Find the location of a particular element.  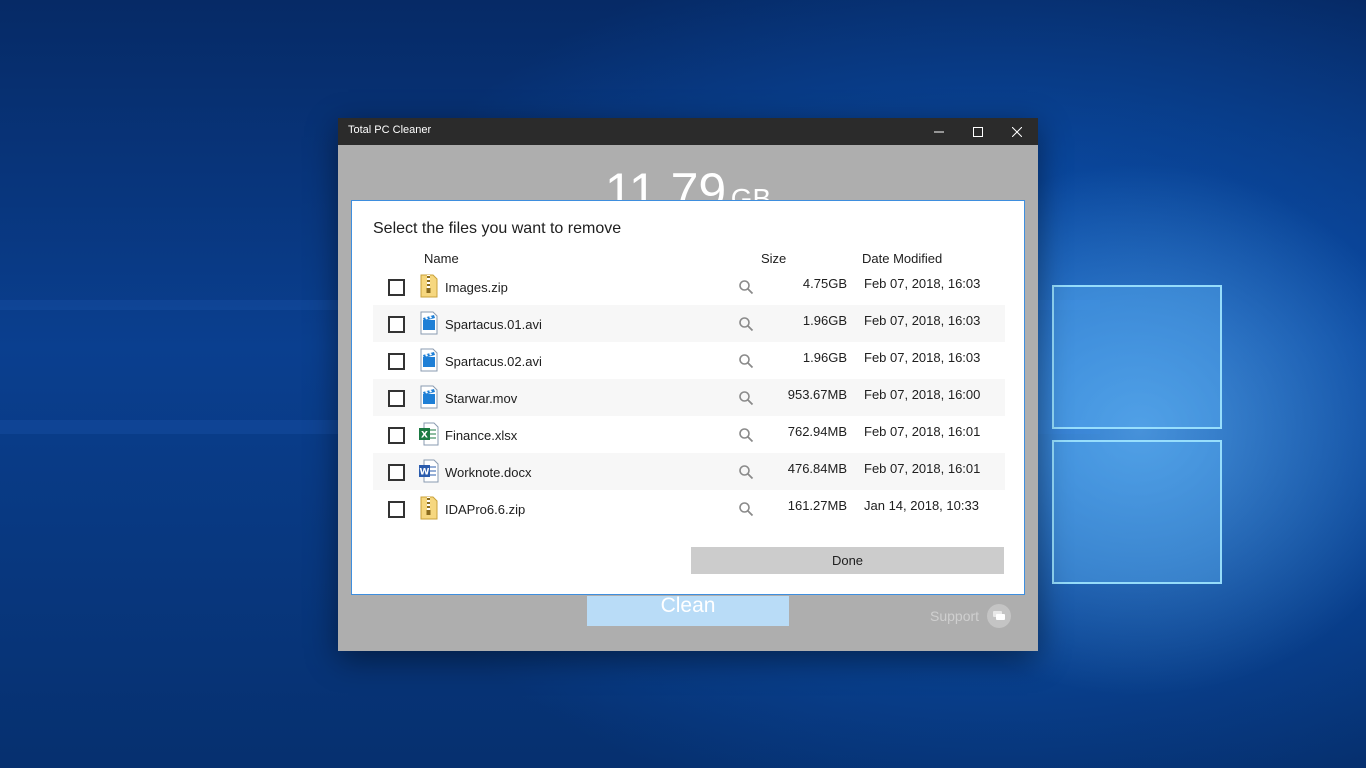

chat-bubble-icon is located at coordinates (999, 616).